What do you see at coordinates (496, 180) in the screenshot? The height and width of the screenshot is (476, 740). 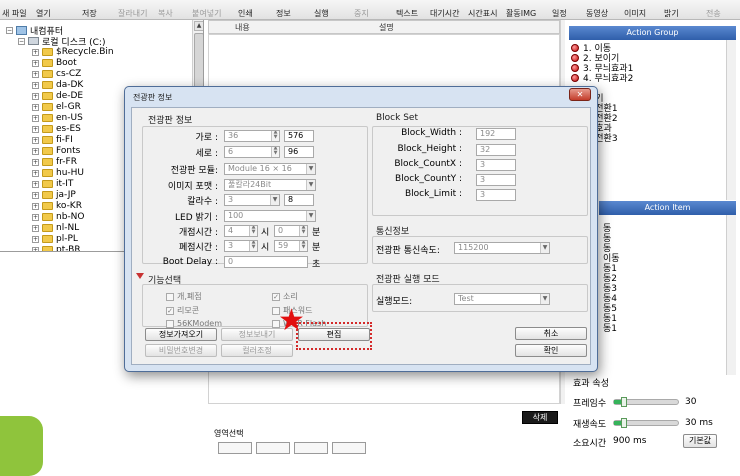 I see `block-county-field: 3` at bounding box center [496, 180].